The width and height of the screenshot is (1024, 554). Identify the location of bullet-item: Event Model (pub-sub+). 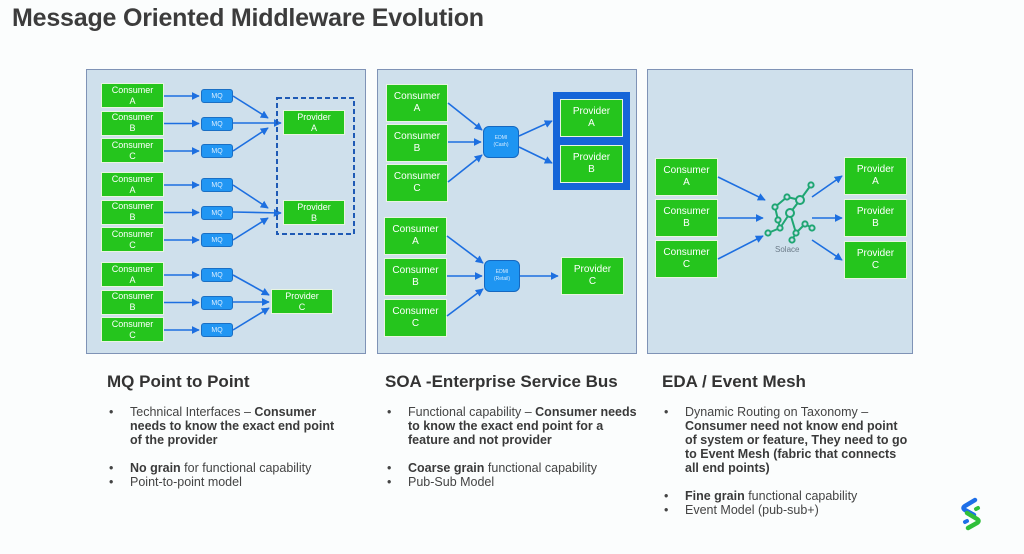
(787, 510).